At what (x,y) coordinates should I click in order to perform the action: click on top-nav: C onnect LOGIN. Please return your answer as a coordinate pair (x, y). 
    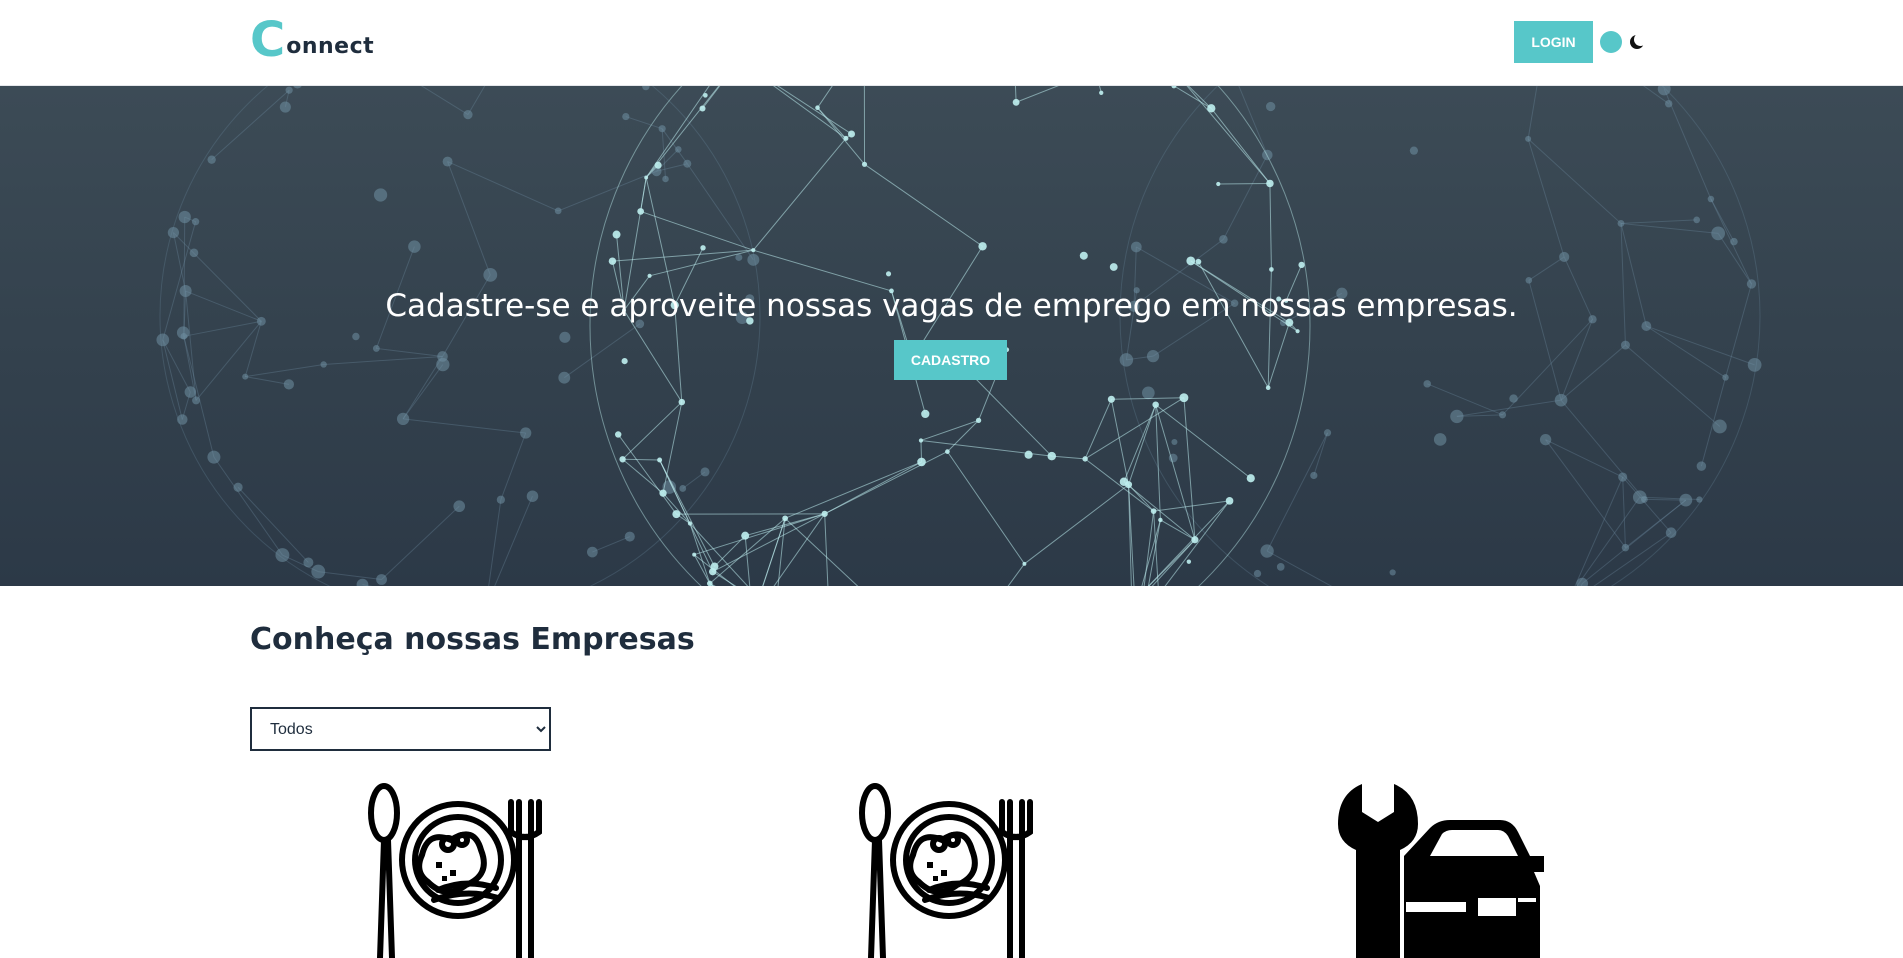
    Looking at the image, I should click on (951, 43).